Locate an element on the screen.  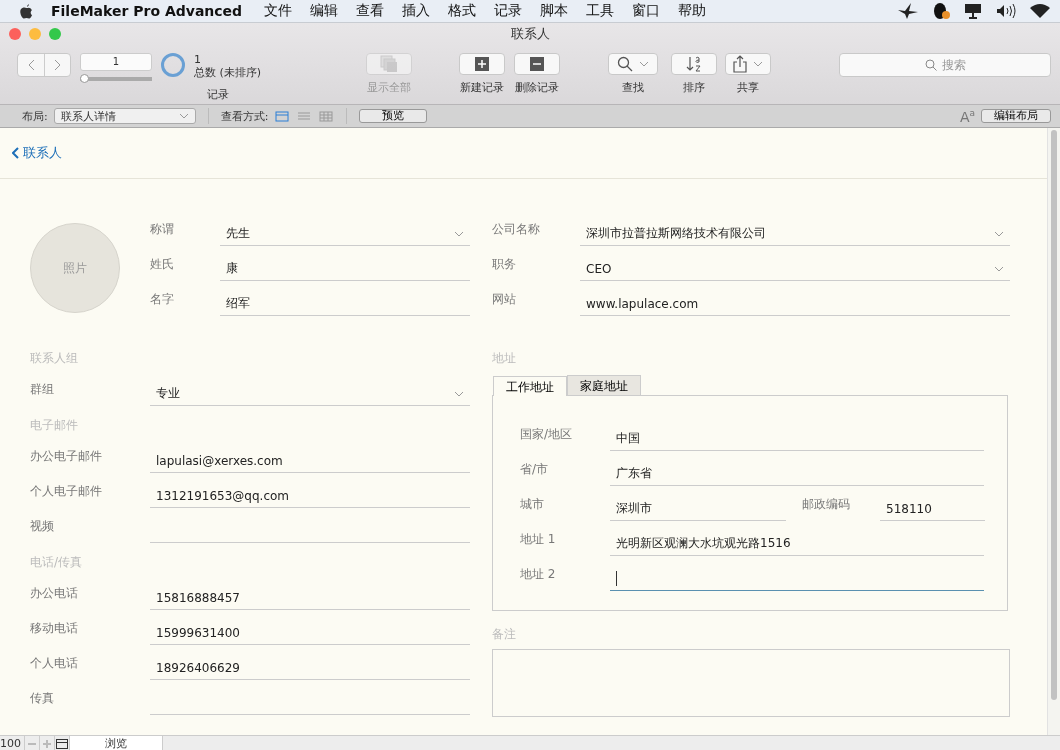
input-field: 15816888457 is located at coordinates (310, 598).